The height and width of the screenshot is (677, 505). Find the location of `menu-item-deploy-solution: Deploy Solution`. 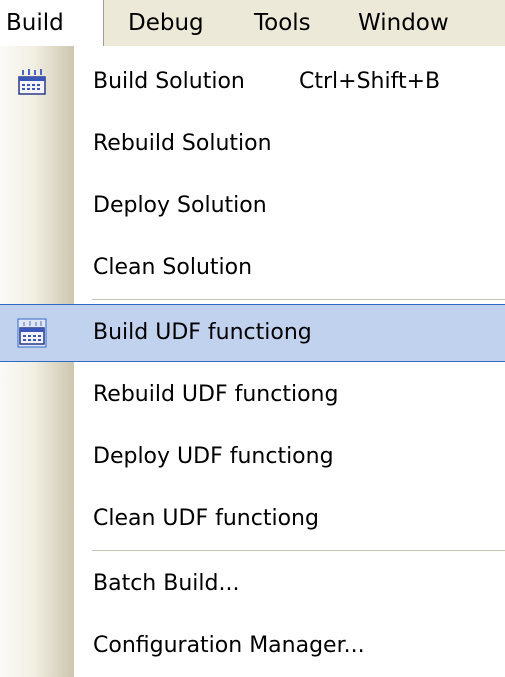

menu-item-deploy-solution: Deploy Solution is located at coordinates (252, 206).